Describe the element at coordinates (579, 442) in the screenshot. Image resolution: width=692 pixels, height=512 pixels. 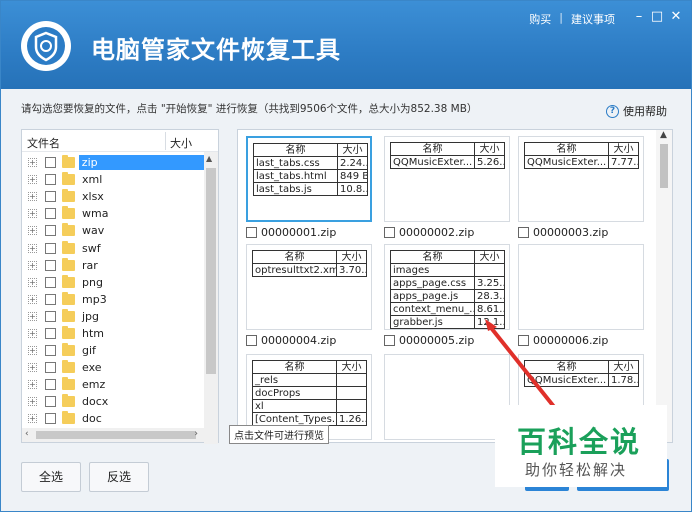
I see `watermark-title: 百科全说` at that location.